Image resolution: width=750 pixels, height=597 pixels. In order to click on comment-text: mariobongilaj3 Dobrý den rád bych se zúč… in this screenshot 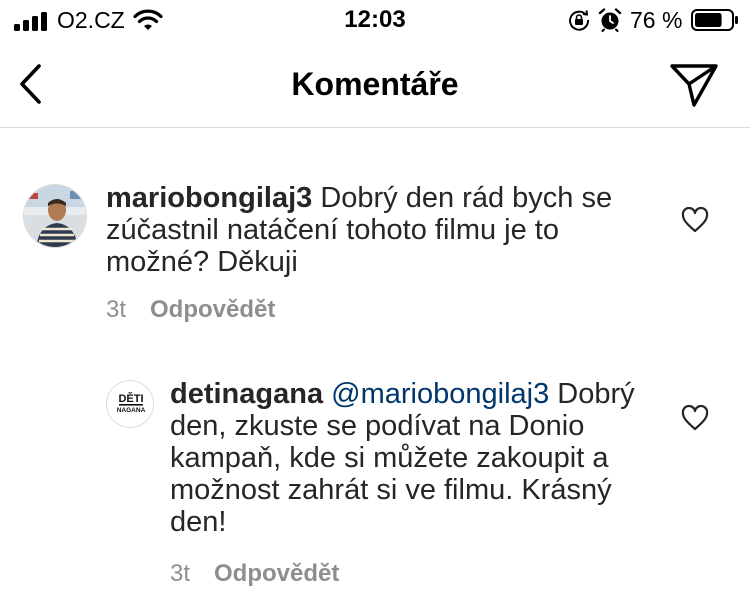, I will do `click(386, 230)`.